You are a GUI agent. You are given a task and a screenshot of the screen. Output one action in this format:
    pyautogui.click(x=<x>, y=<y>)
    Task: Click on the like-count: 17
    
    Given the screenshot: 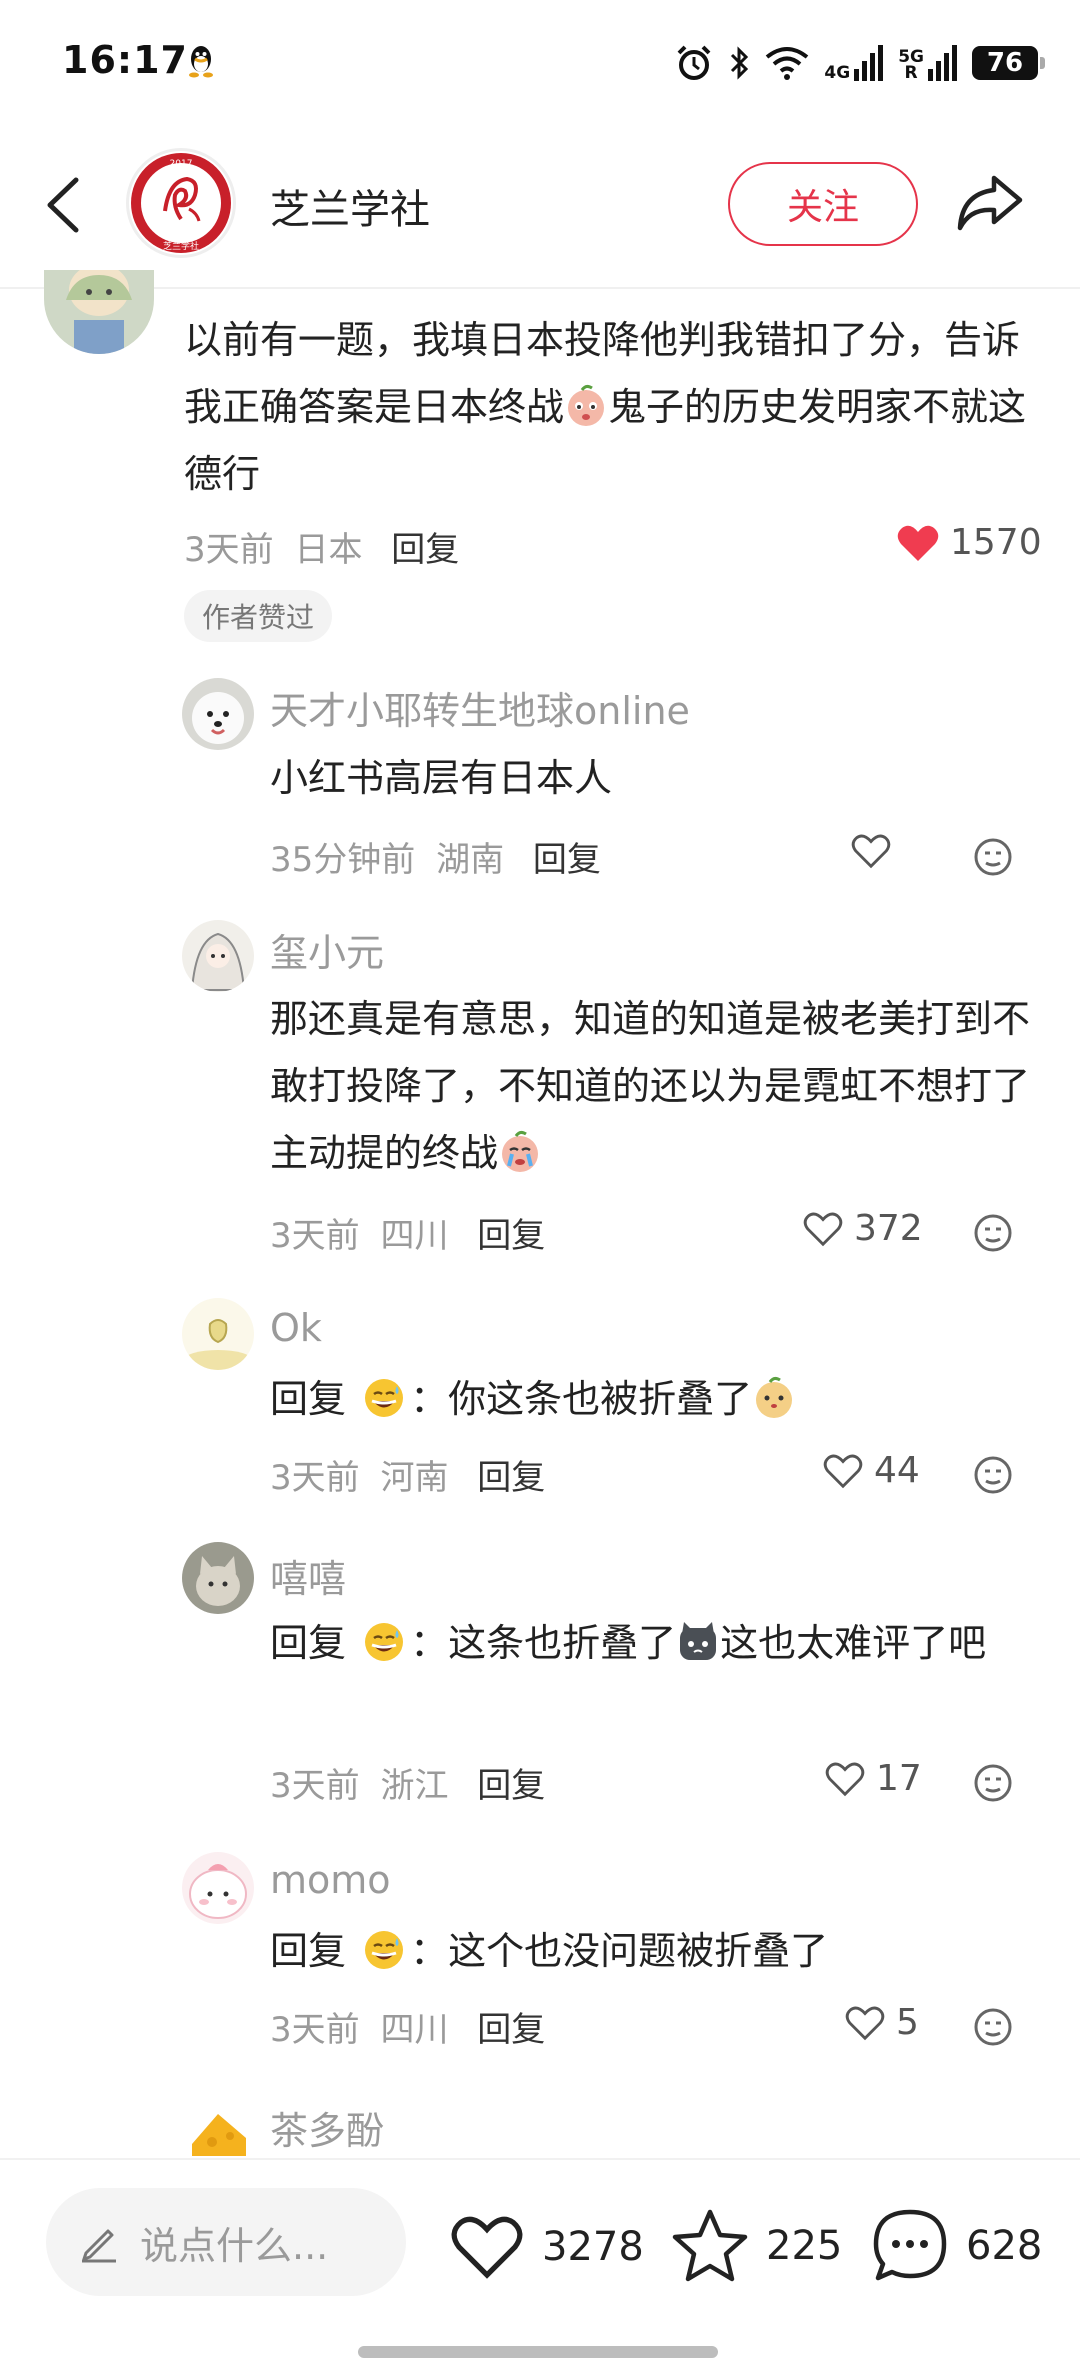 What is the action you would take?
    pyautogui.click(x=899, y=1778)
    